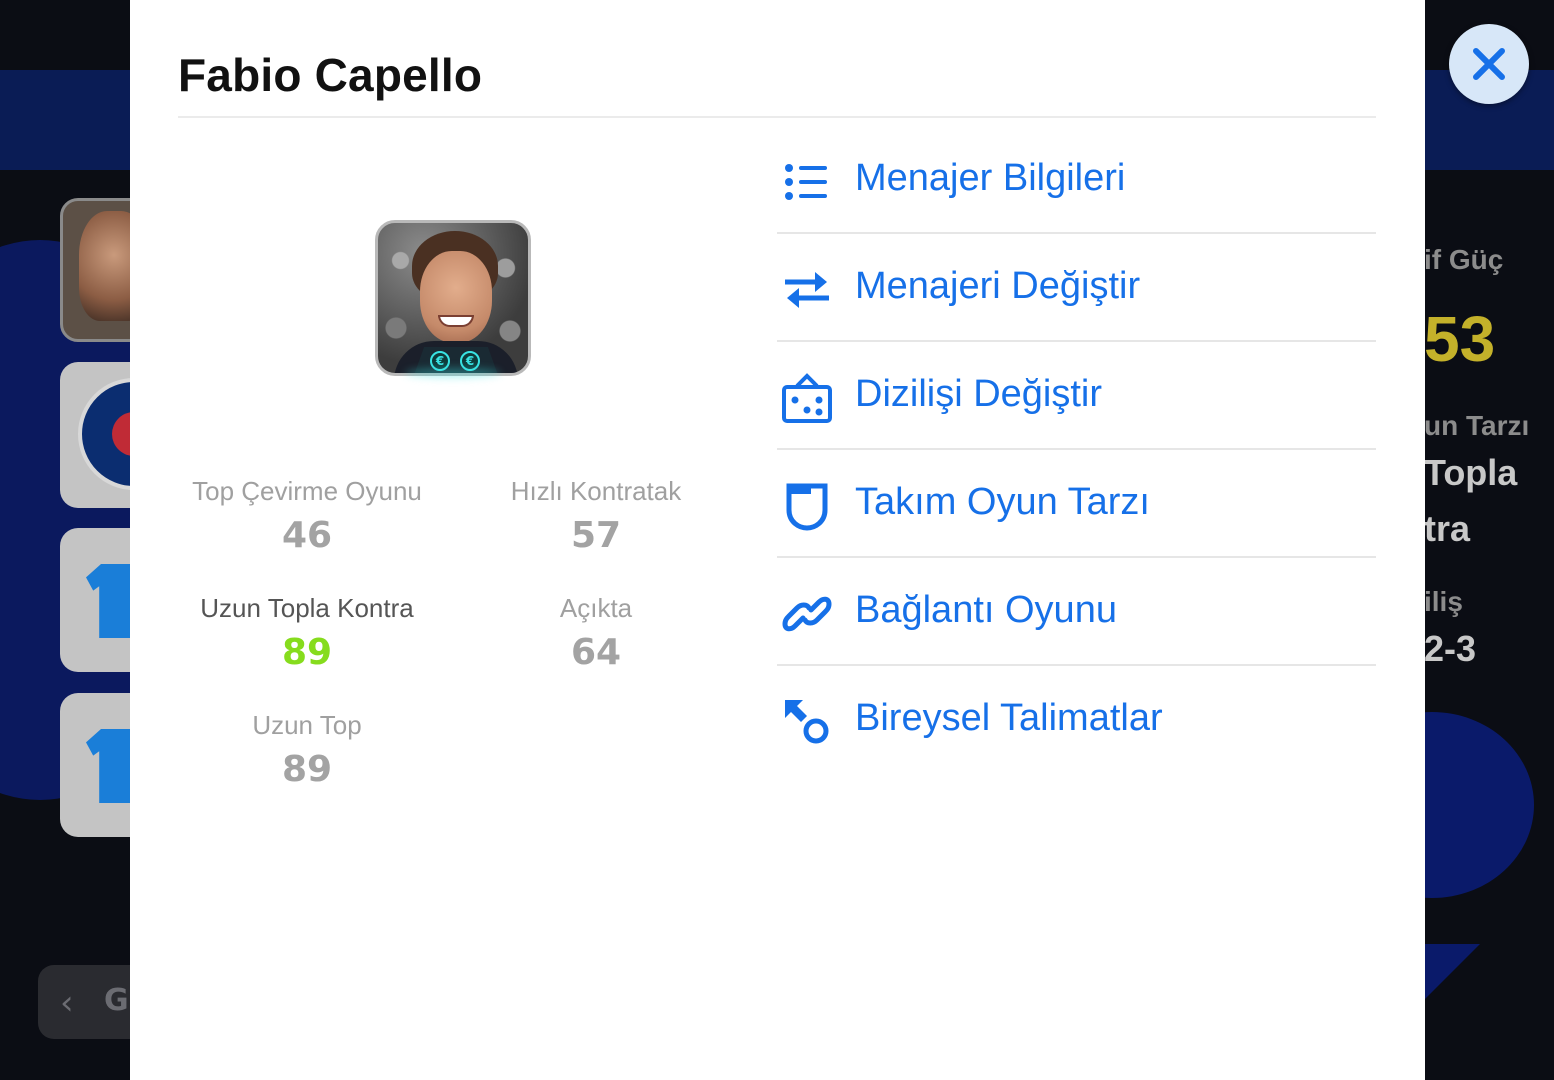 The image size is (1554, 1080). I want to click on avatar-face, so click(456, 297).